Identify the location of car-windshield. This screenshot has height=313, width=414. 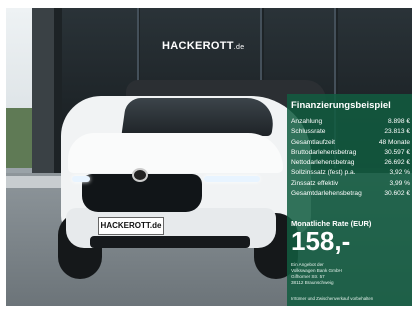
(199, 117).